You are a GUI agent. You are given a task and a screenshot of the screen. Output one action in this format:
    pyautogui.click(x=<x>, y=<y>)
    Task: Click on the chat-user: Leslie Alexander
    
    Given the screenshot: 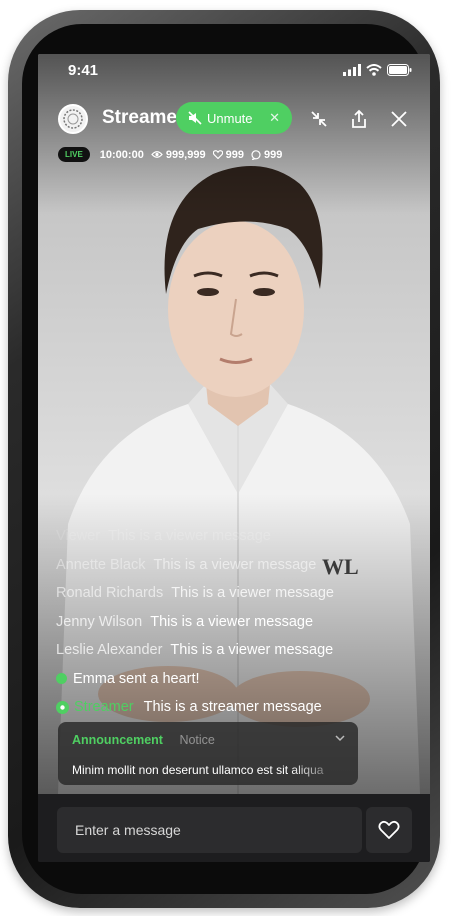 What is the action you would take?
    pyautogui.click(x=109, y=650)
    